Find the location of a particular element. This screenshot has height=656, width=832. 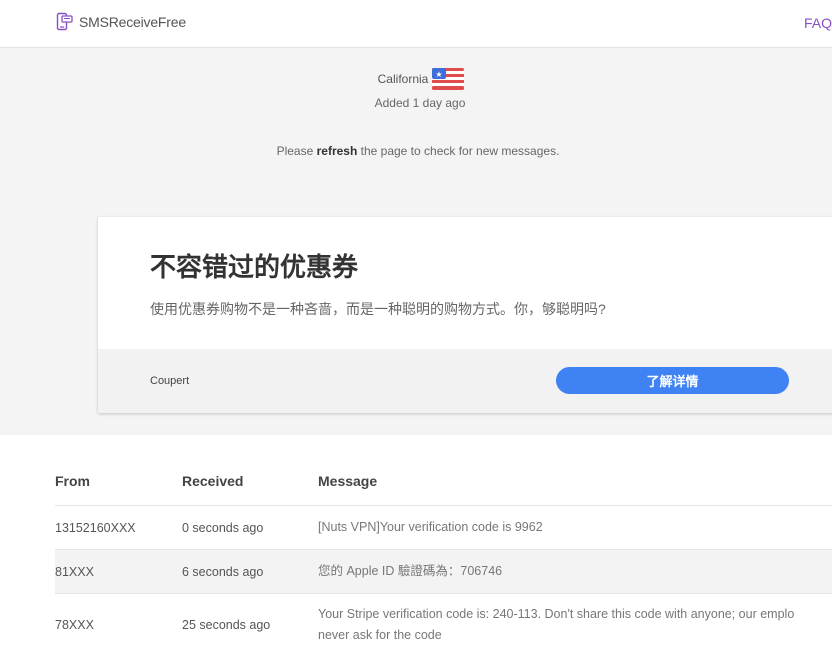

ad-description: 使用优惠券购物不是一种吝啬，而是一种聪明的购物方式。你，够聪明吗? is located at coordinates (378, 309).